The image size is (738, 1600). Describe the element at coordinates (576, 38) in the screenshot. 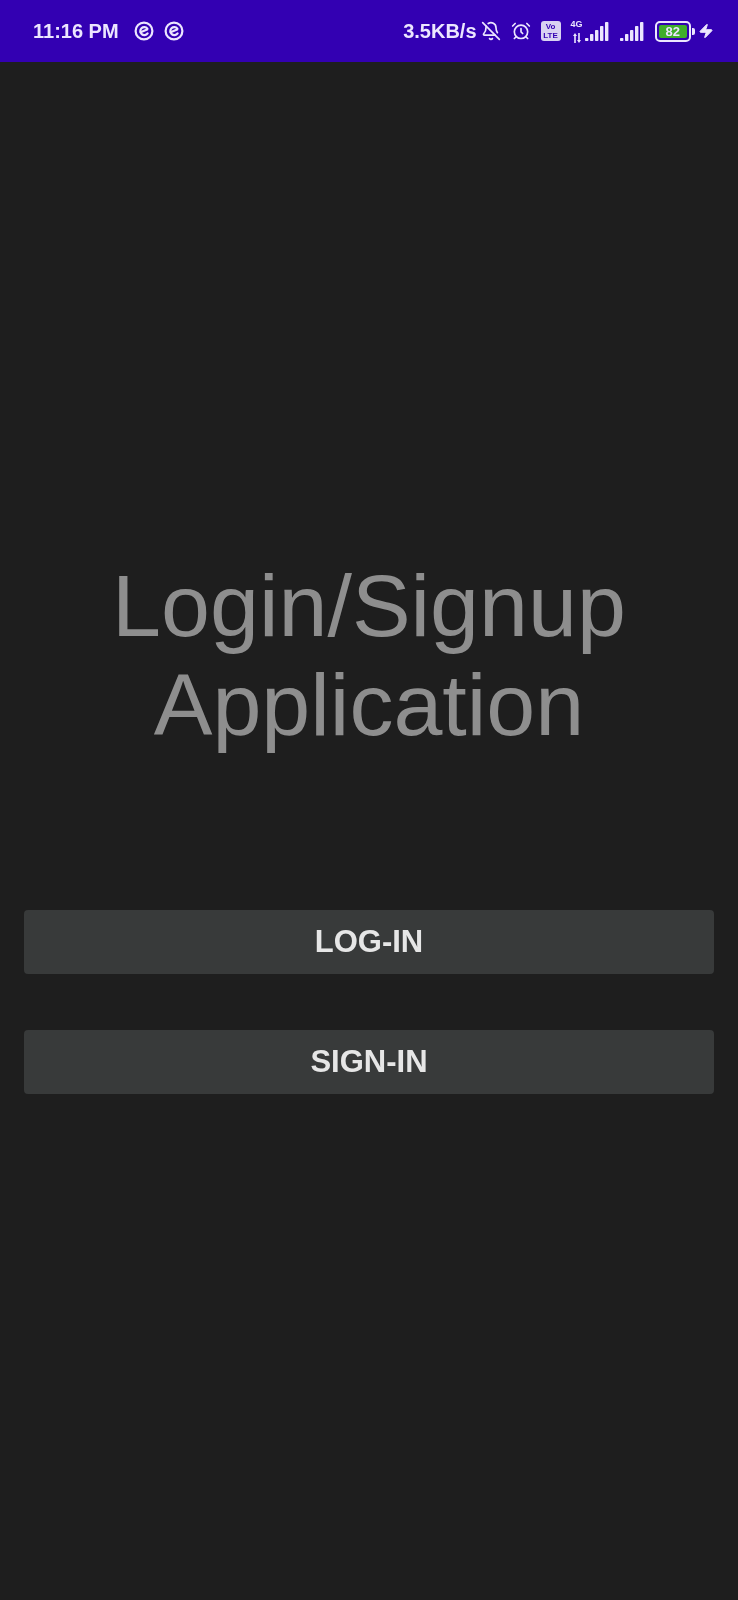

I see `up-down-arrows-icon` at that location.